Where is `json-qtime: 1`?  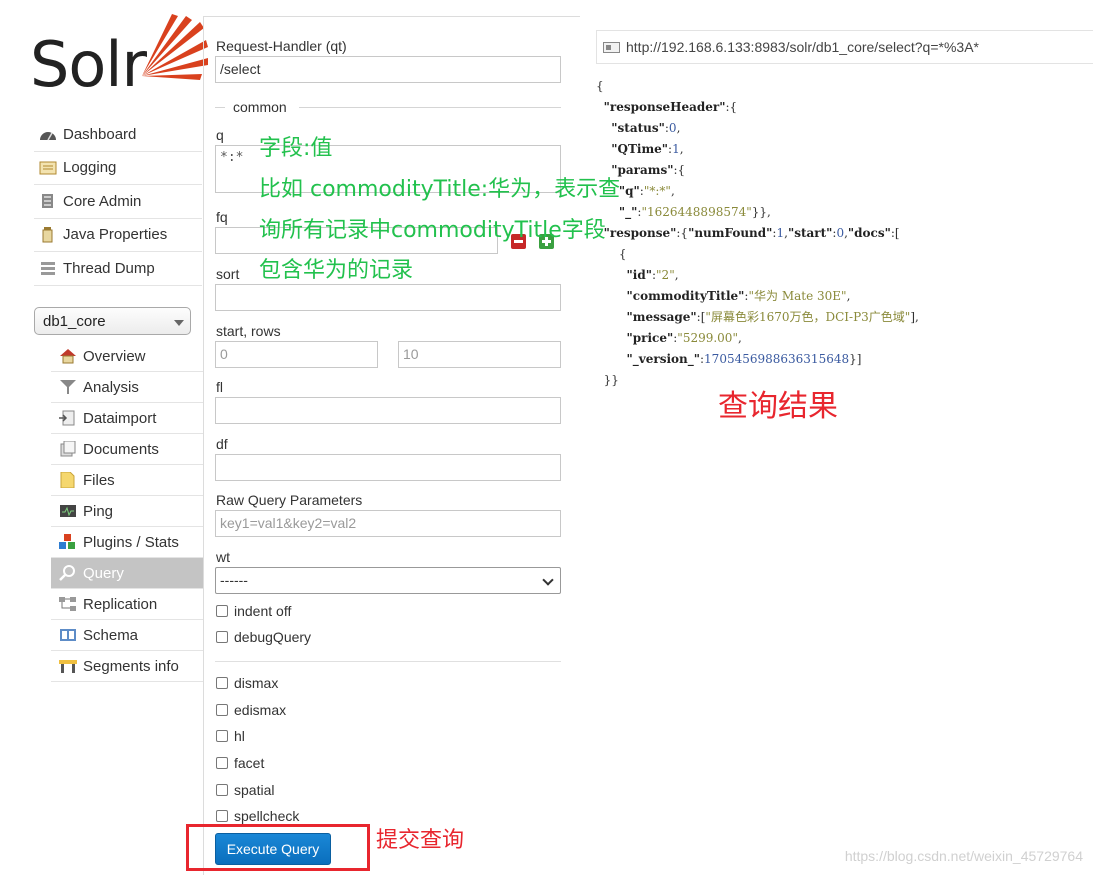
json-qtime: 1 is located at coordinates (676, 149).